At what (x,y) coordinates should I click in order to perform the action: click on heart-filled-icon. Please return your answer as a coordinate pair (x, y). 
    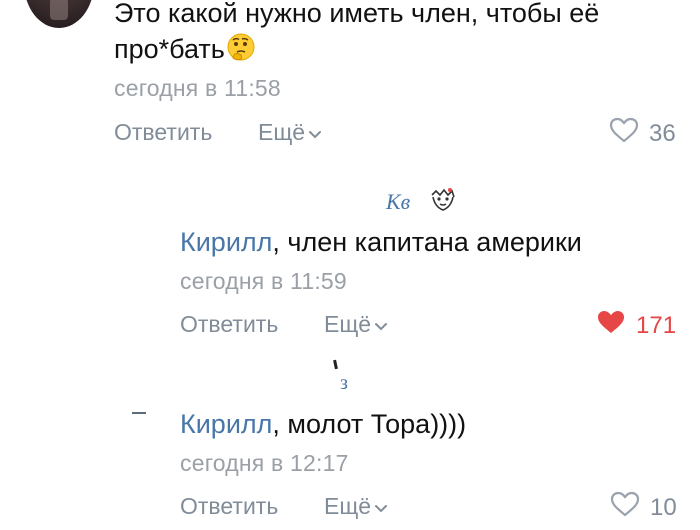
    Looking at the image, I should click on (611, 325).